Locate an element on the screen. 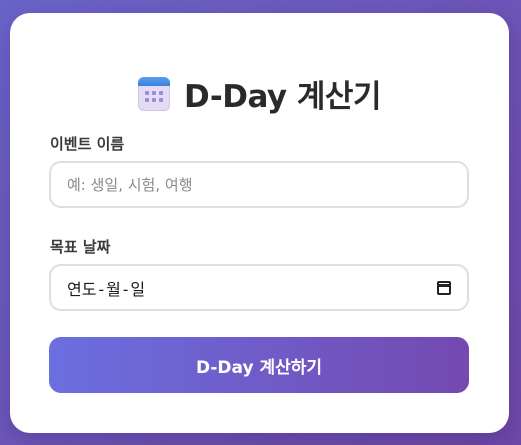 This screenshot has width=521, height=445. header: D-Day 계산기 is located at coordinates (259, 93).